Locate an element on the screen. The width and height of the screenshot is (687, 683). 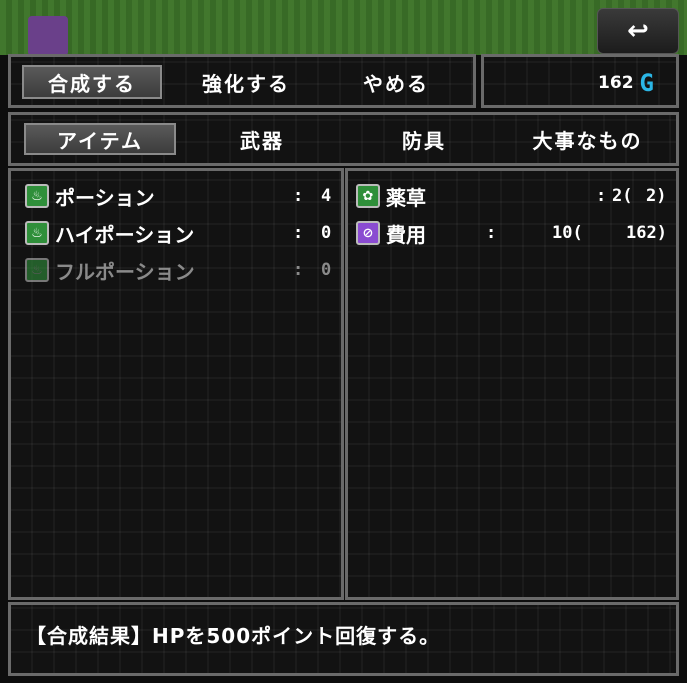
tab-armor: 防具 is located at coordinates (424, 139).